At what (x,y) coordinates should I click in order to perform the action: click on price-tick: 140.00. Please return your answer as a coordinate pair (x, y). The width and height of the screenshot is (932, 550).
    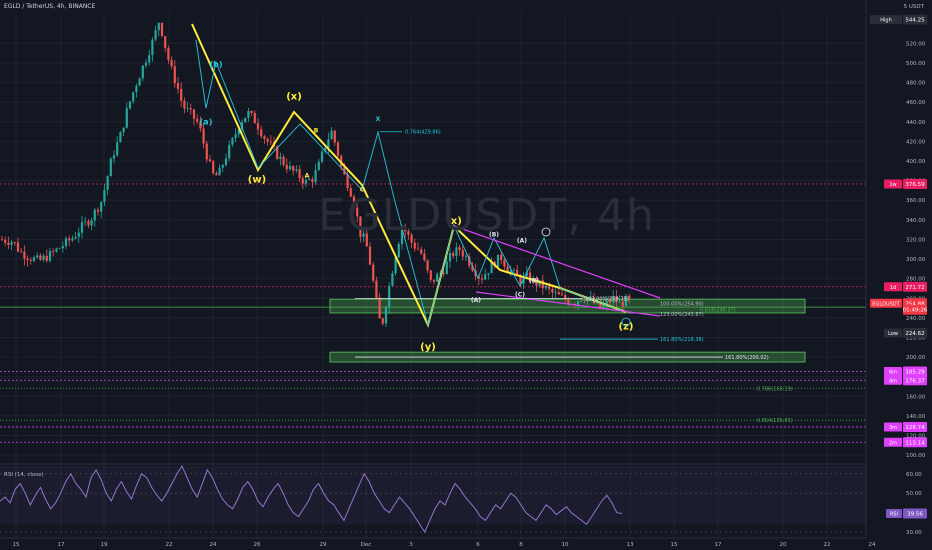
    Looking at the image, I should click on (916, 417).